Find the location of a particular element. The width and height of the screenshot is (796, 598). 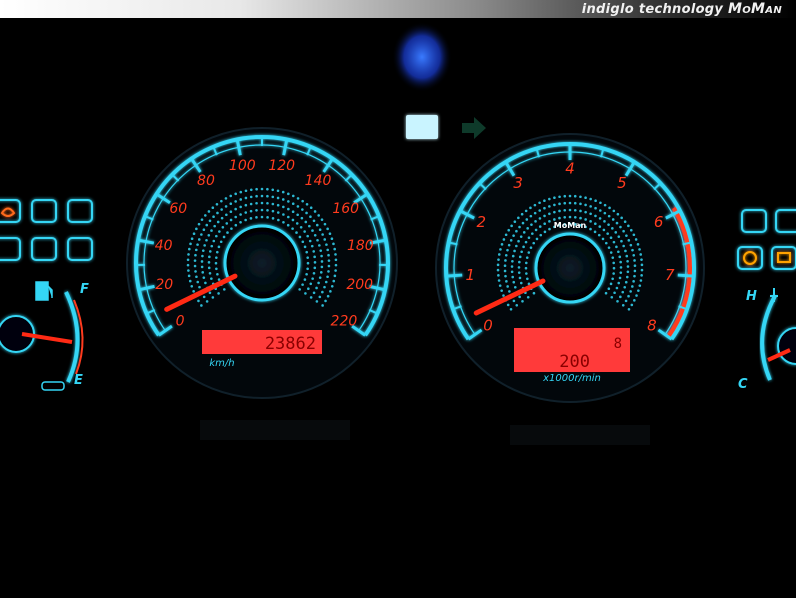

lcd-bottom-value: 200 is located at coordinates (574, 362).